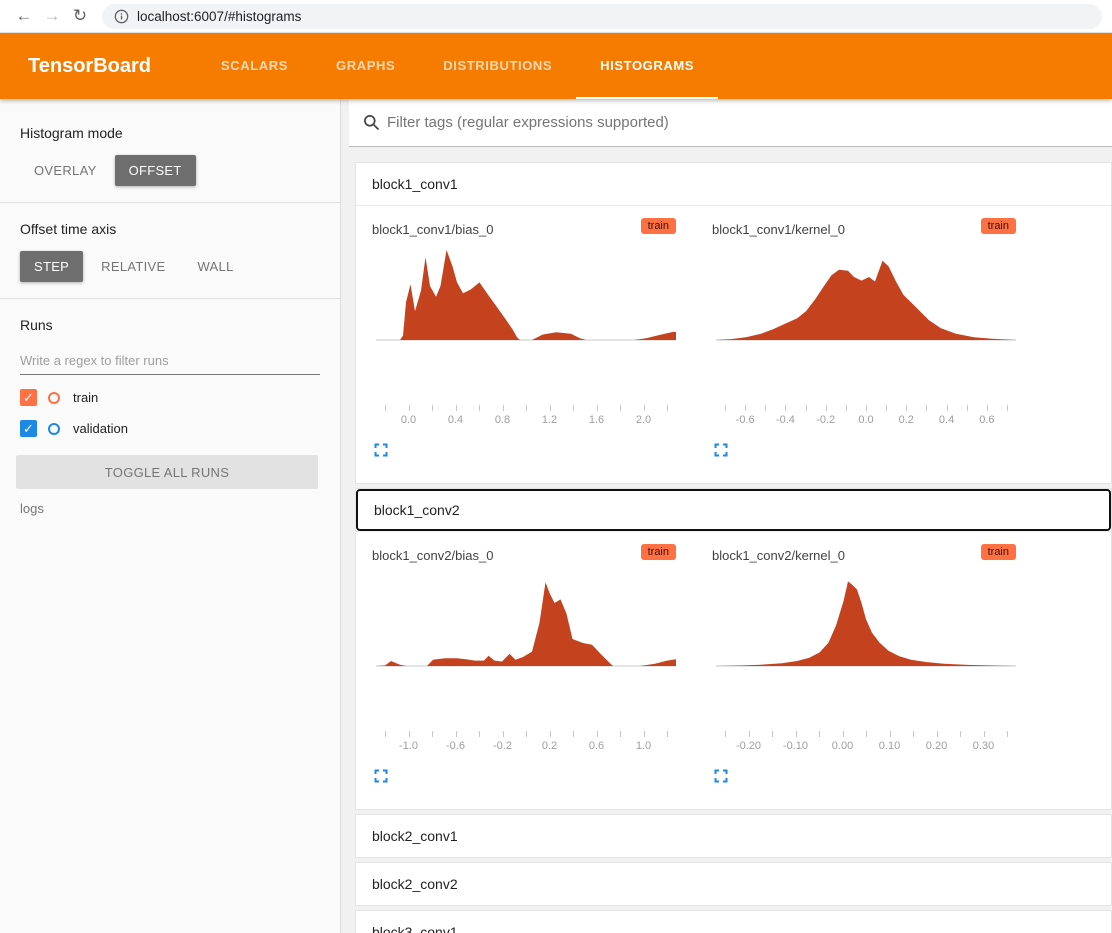 The image size is (1112, 933). Describe the element at coordinates (52, 266) in the screenshot. I see `offset-time-axis-option-step: STEP` at that location.